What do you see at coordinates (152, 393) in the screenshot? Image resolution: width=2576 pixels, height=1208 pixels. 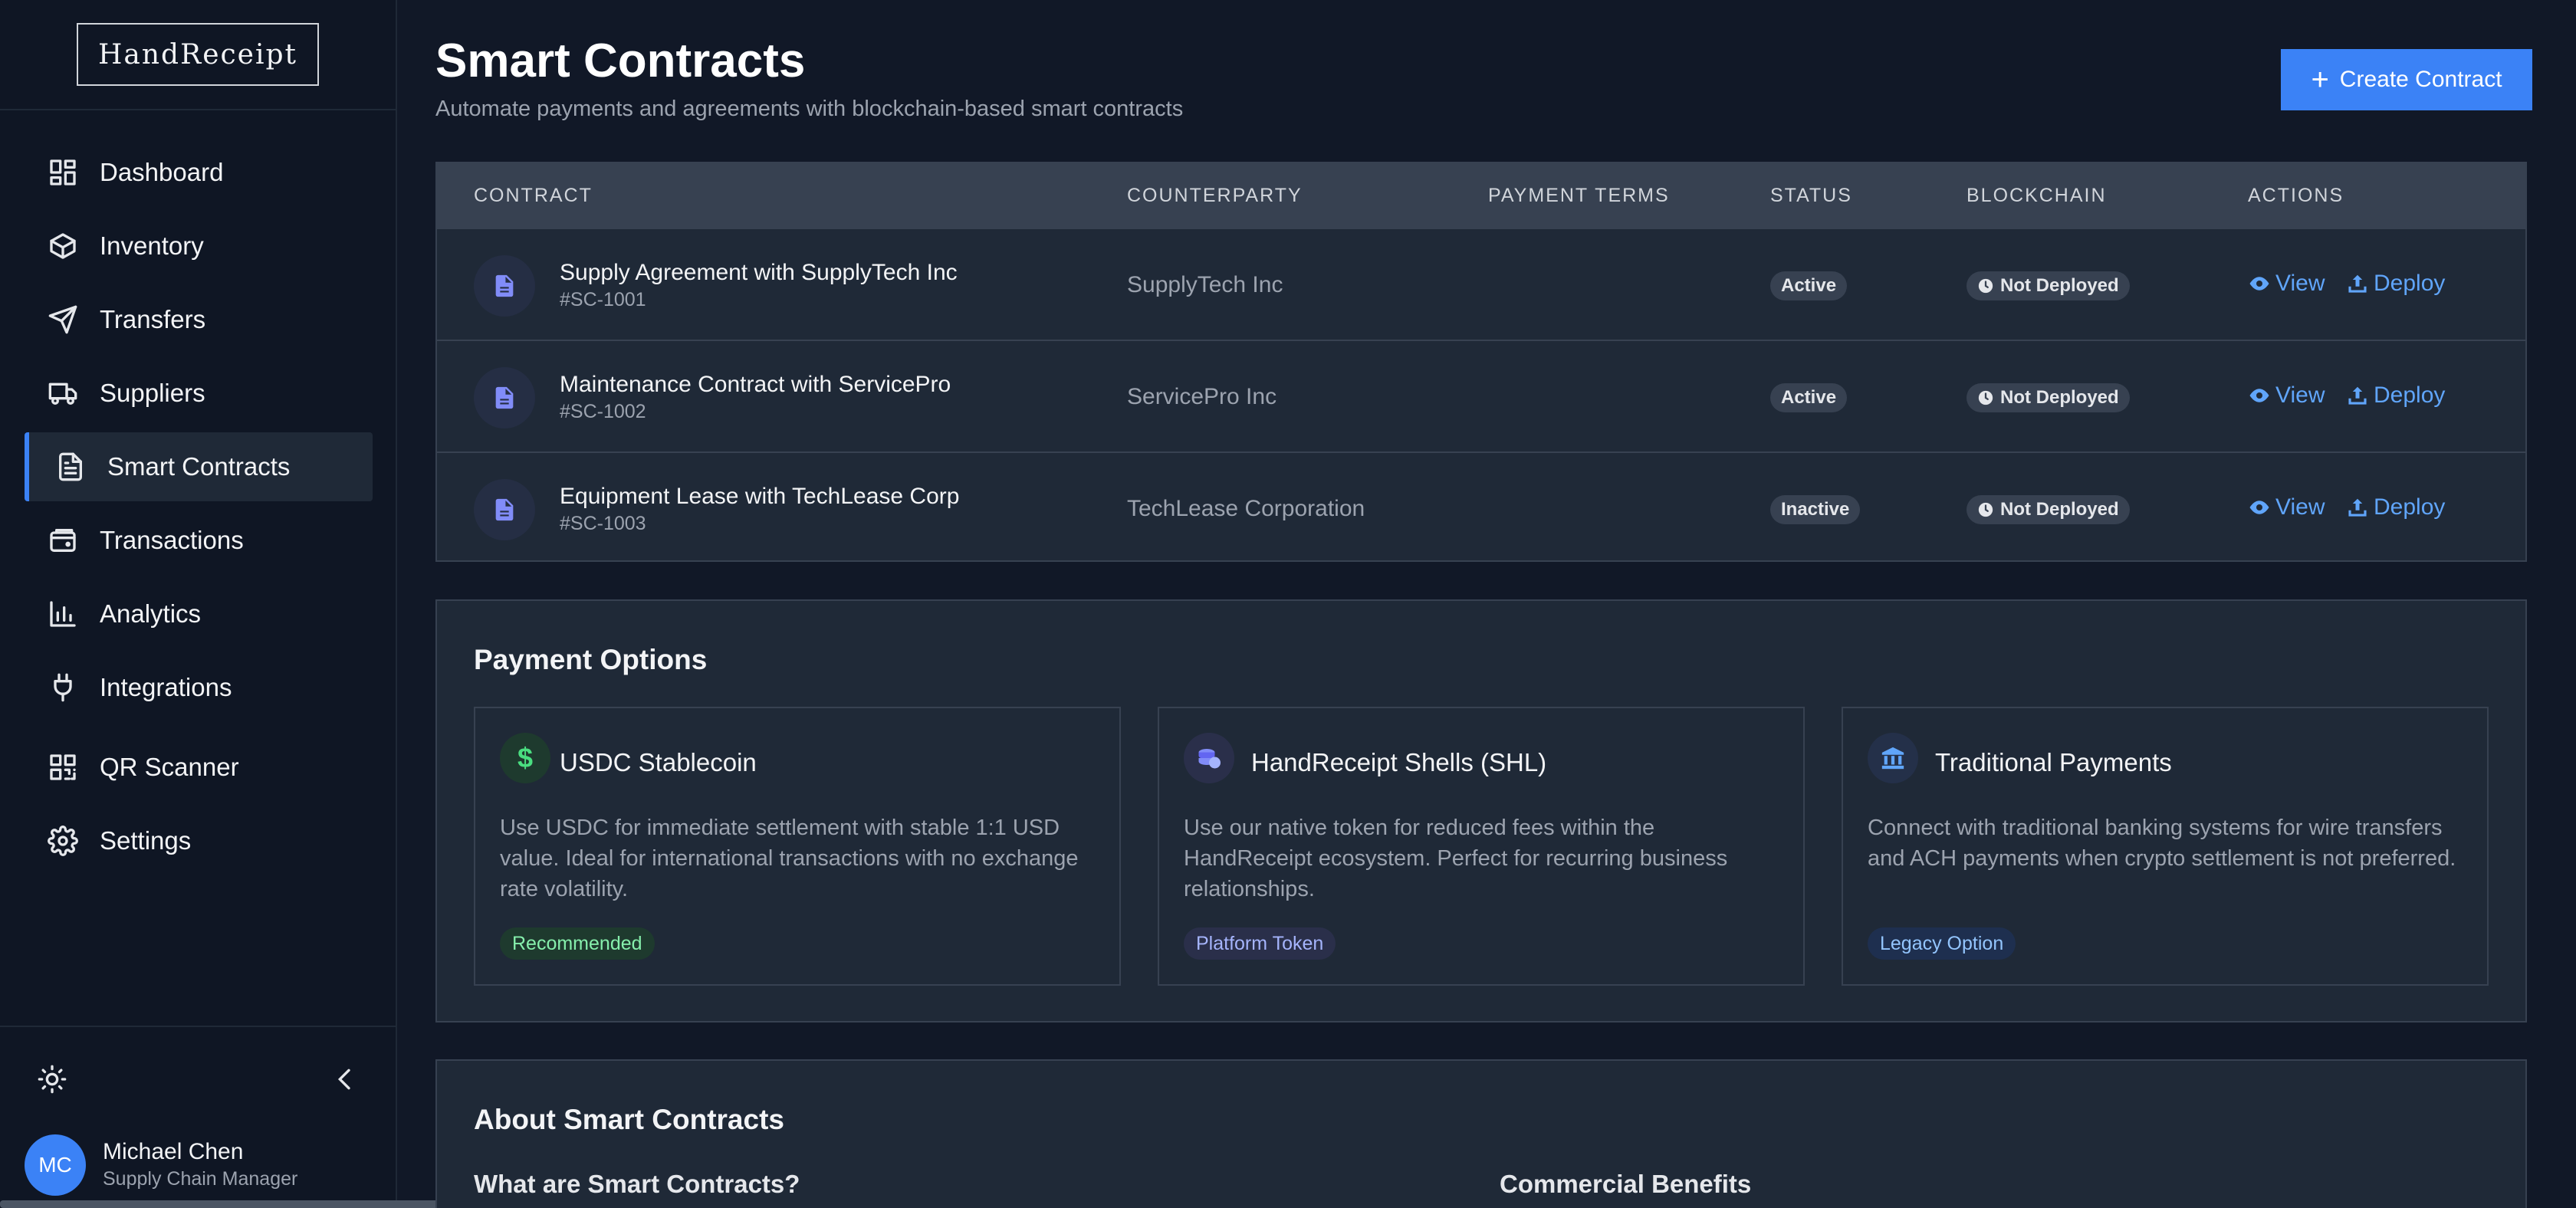 I see `sidebar-item-label: Suppliers` at bounding box center [152, 393].